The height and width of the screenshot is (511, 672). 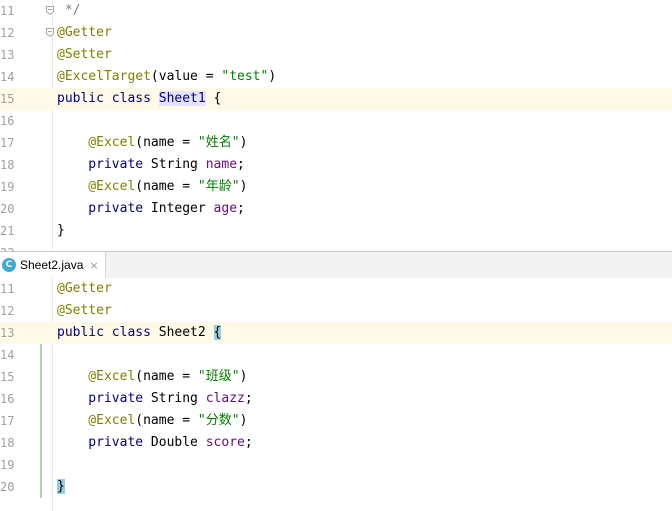 What do you see at coordinates (336, 33) in the screenshot?
I see `code-line: 12 @Getter` at bounding box center [336, 33].